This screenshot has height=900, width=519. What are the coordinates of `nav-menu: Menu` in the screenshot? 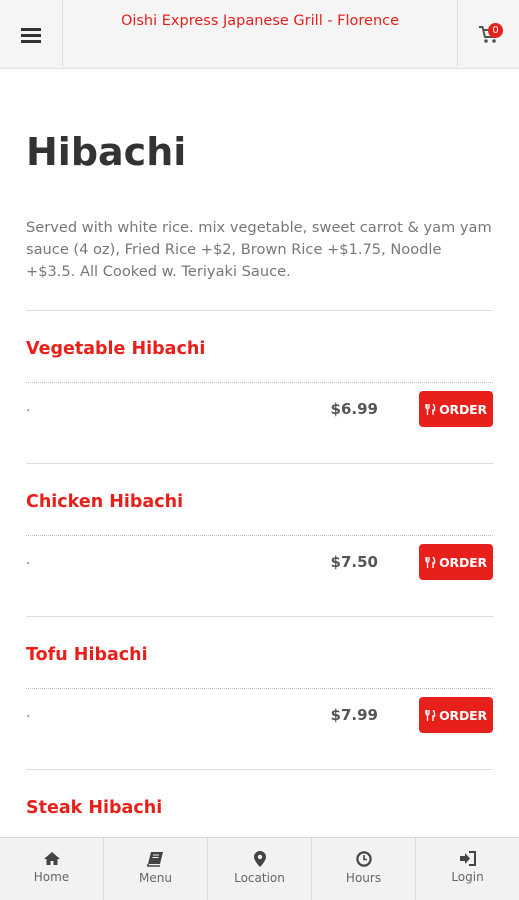 It's located at (156, 869).